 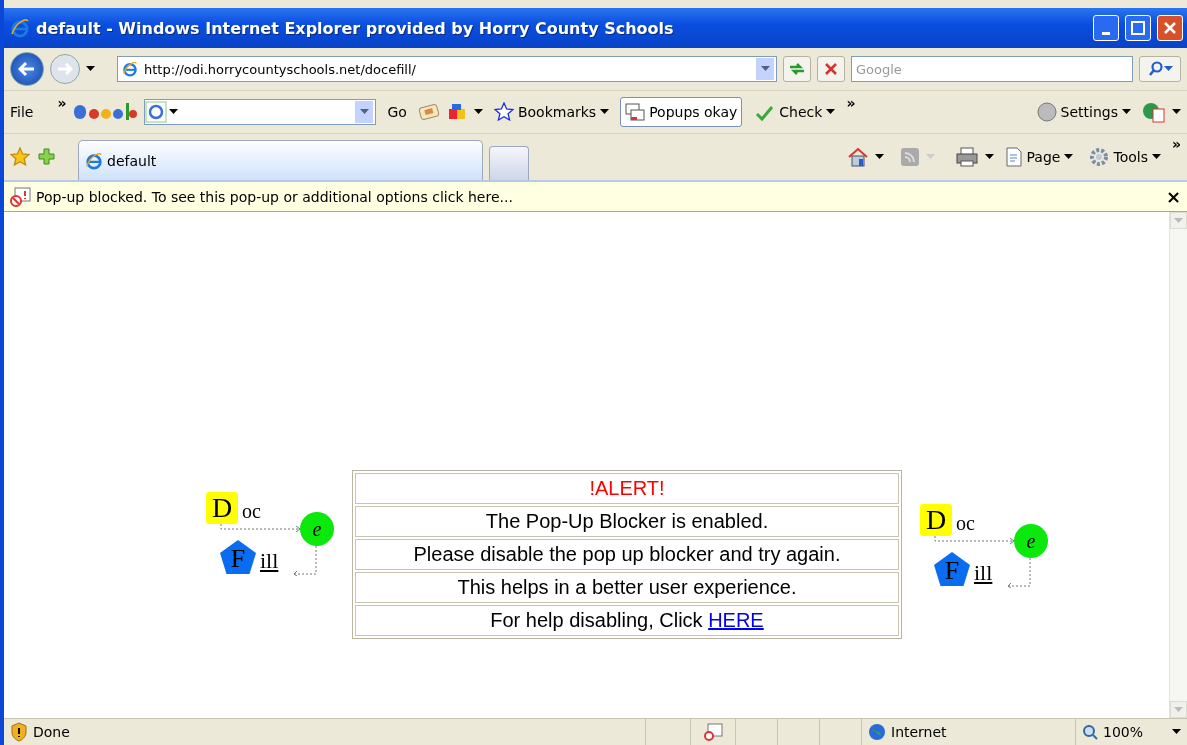 I want to click on search-button, so click(x=1160, y=69).